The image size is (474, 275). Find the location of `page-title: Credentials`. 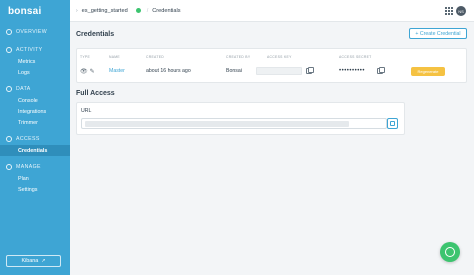

page-title: Credentials is located at coordinates (95, 34).